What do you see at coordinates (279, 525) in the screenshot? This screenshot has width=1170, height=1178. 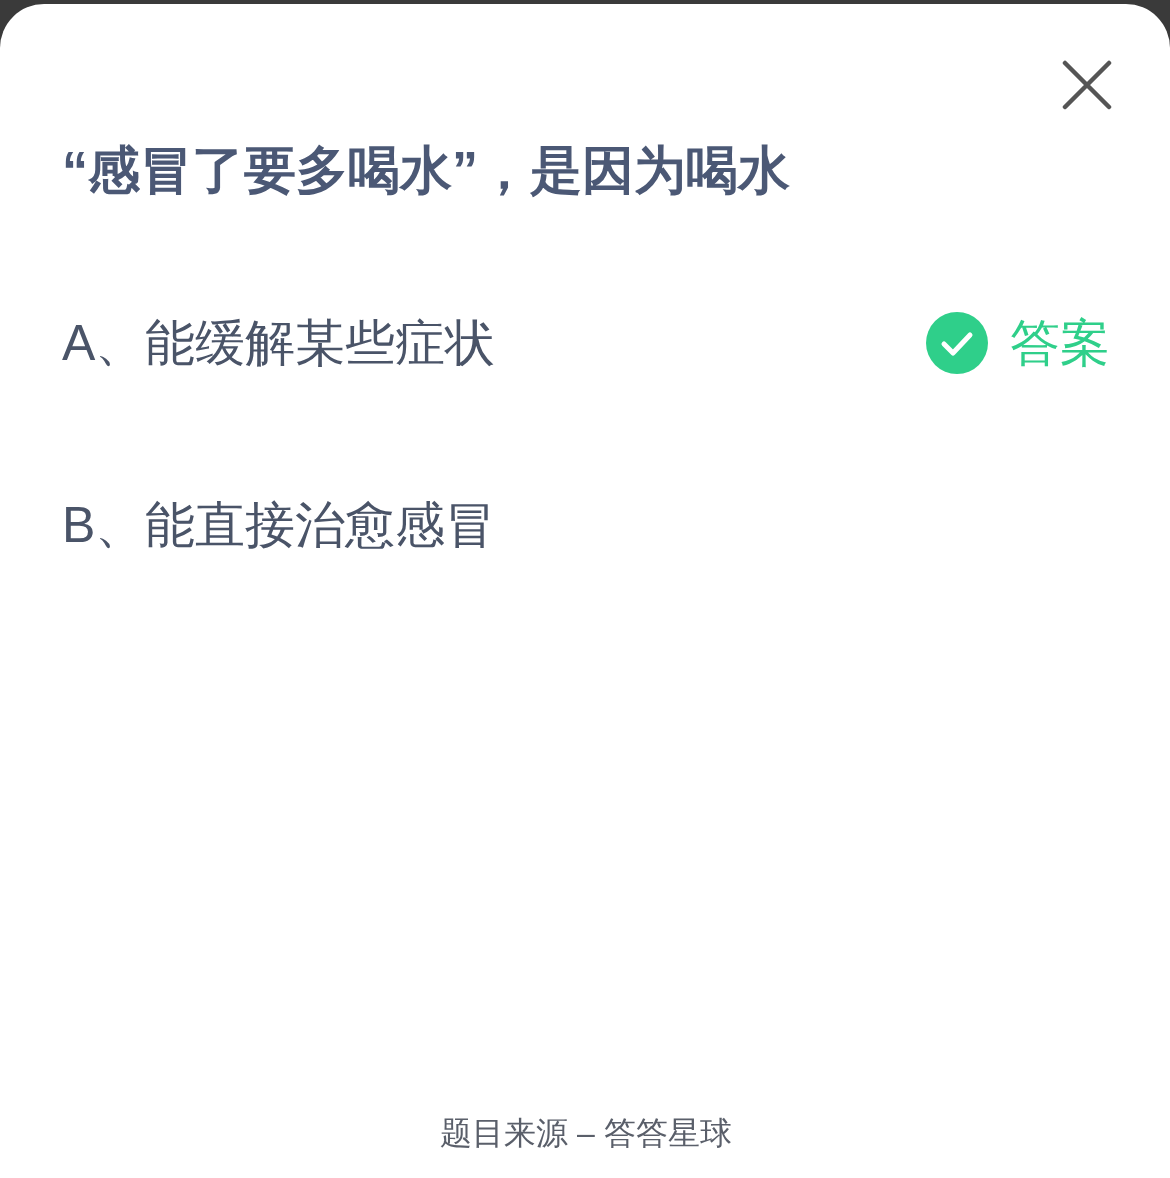 I see `answer-option: B、能直接治愈感冒` at bounding box center [279, 525].